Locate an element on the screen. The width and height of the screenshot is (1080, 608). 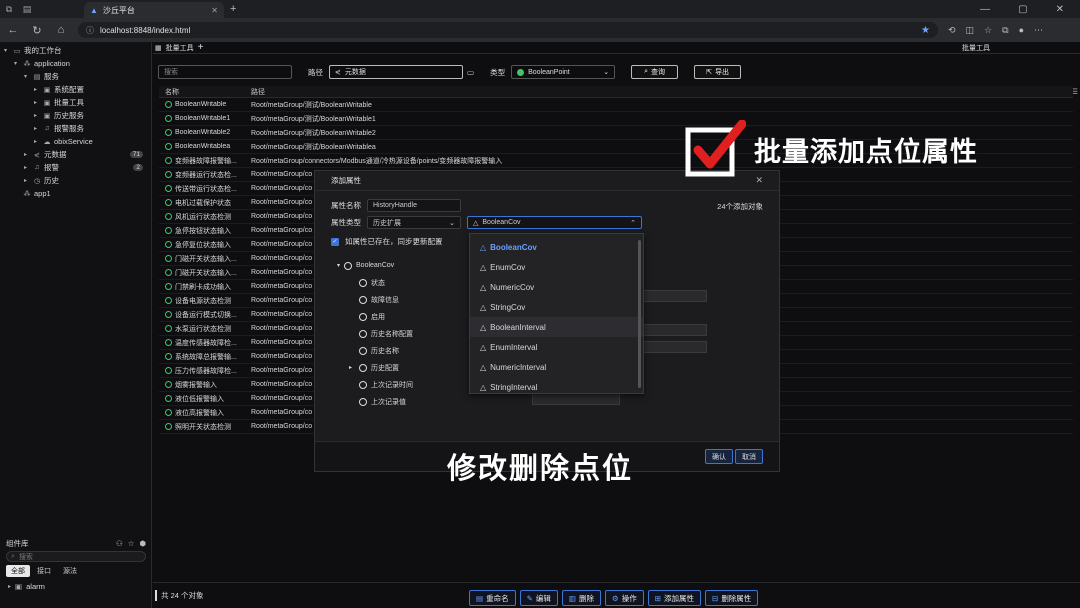
query-button: ⌕ 查询 is located at coordinates (655, 72).